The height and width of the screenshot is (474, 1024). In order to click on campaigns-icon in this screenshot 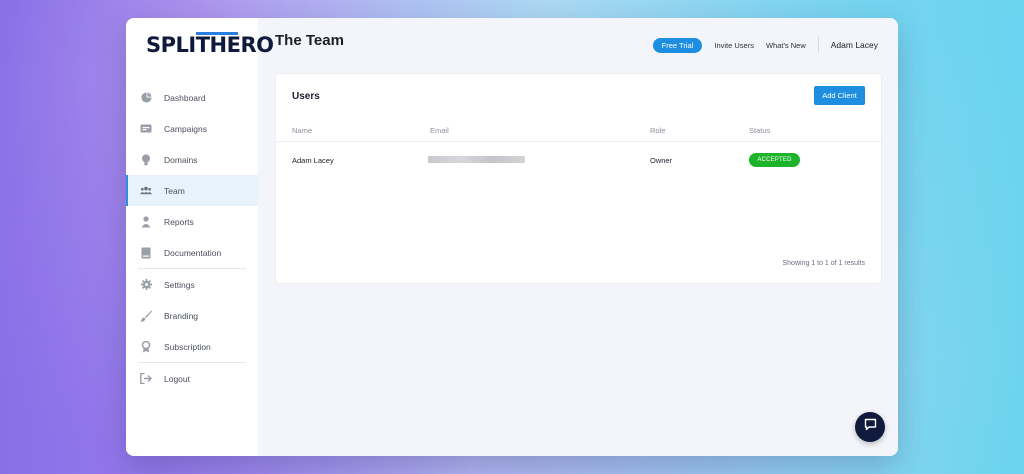, I will do `click(146, 129)`.